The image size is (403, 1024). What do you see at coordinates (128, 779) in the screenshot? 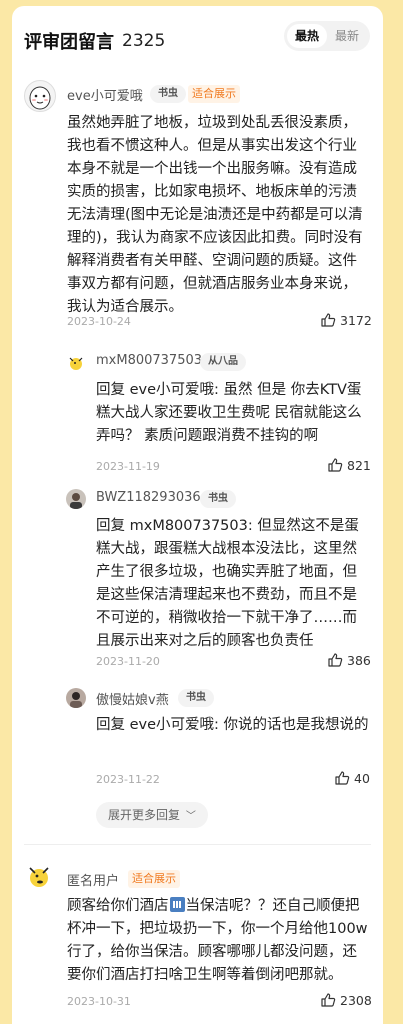
I see `reply-date: 2023-11-22` at bounding box center [128, 779].